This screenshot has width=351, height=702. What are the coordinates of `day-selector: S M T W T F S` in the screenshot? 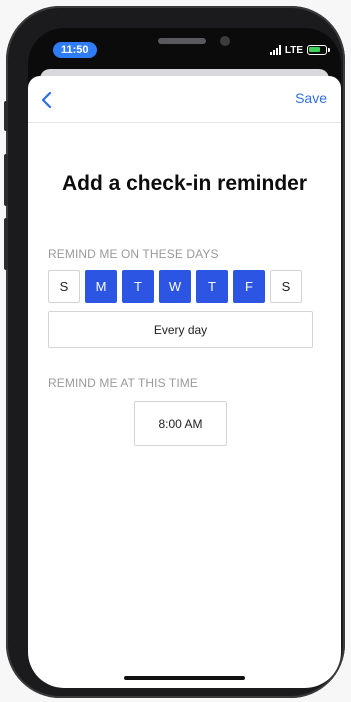 It's located at (175, 286).